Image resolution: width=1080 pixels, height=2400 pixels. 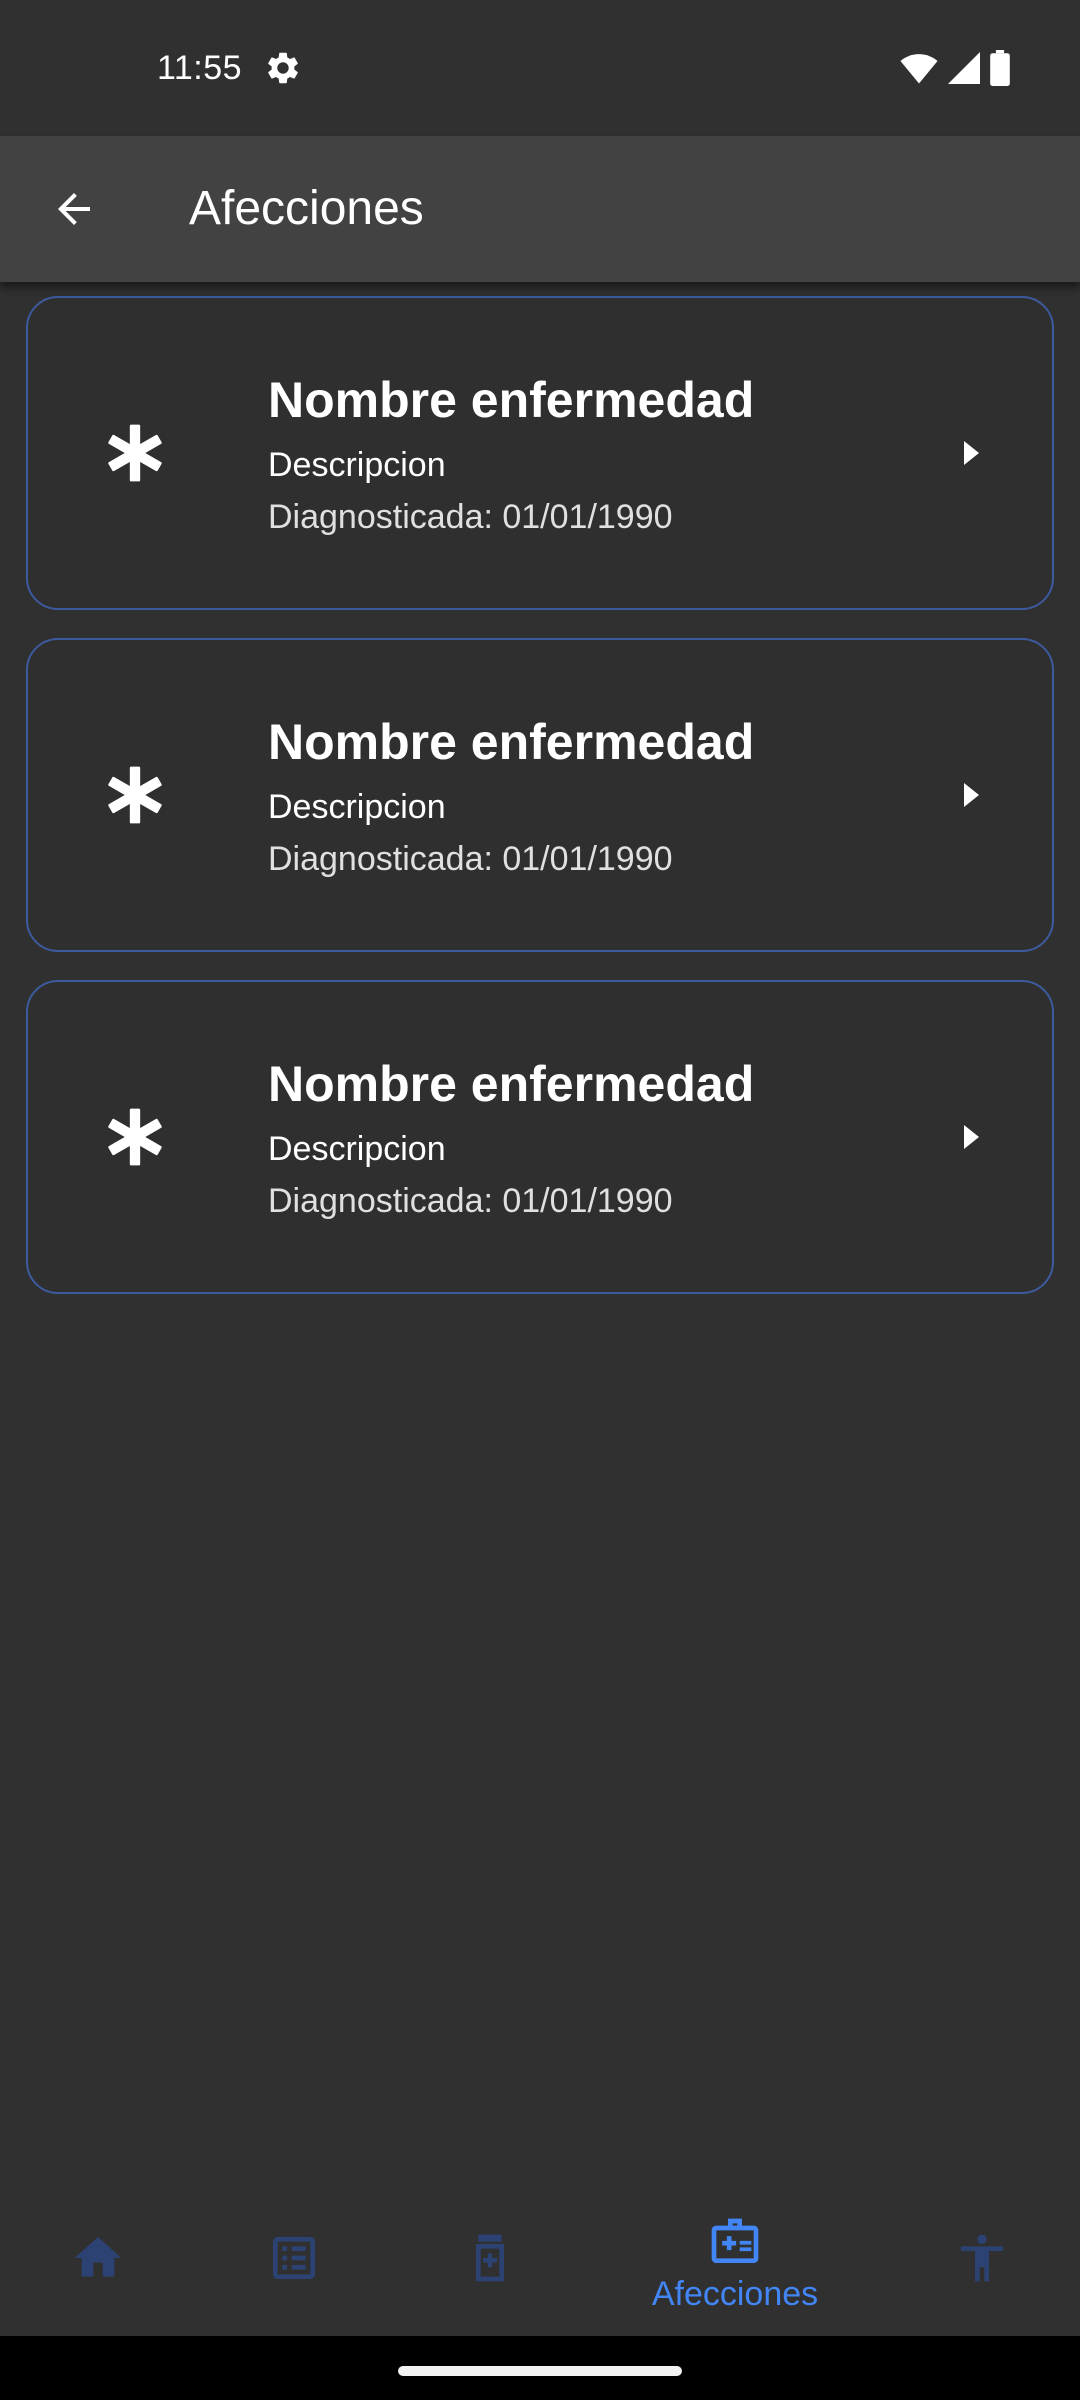 I want to click on nav-item-list, so click(x=294, y=2266).